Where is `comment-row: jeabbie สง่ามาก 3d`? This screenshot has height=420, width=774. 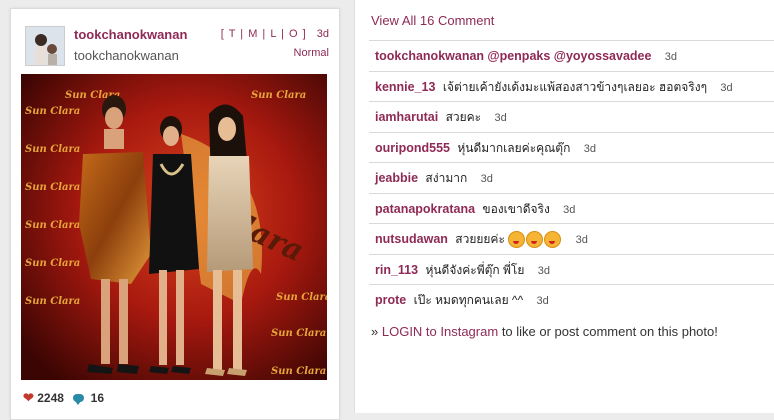
comment-row: jeabbie สง่ามาก 3d is located at coordinates (571, 177).